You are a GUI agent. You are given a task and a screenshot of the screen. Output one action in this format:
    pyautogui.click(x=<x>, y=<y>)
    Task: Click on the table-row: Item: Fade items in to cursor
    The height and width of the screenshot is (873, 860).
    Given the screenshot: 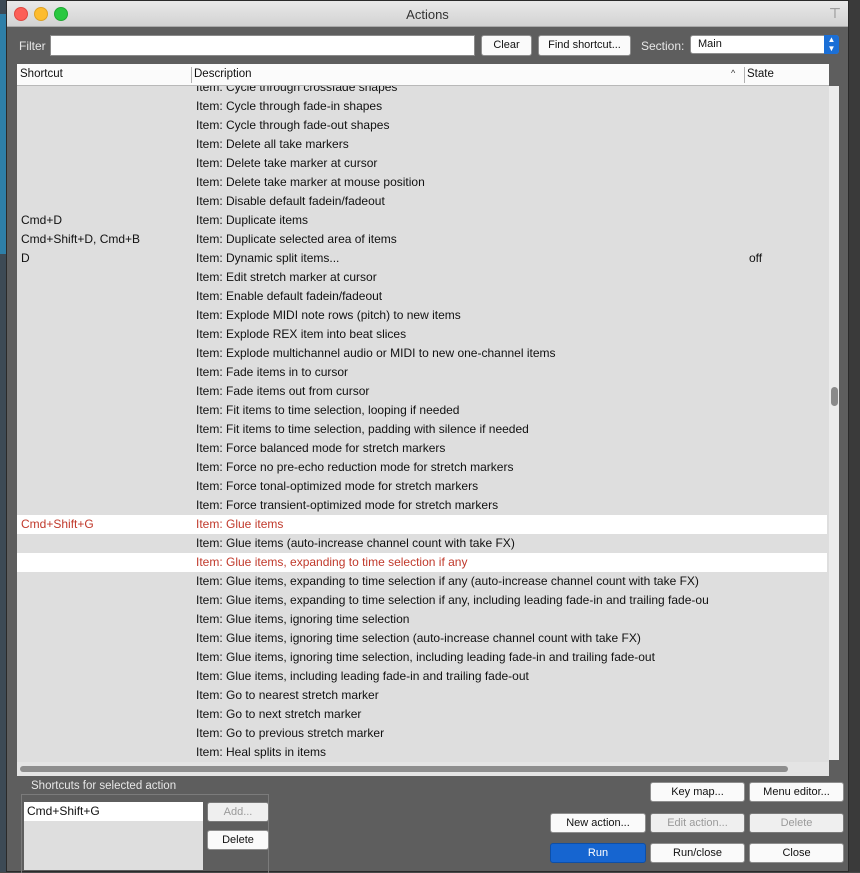 What is the action you would take?
    pyautogui.click(x=422, y=372)
    